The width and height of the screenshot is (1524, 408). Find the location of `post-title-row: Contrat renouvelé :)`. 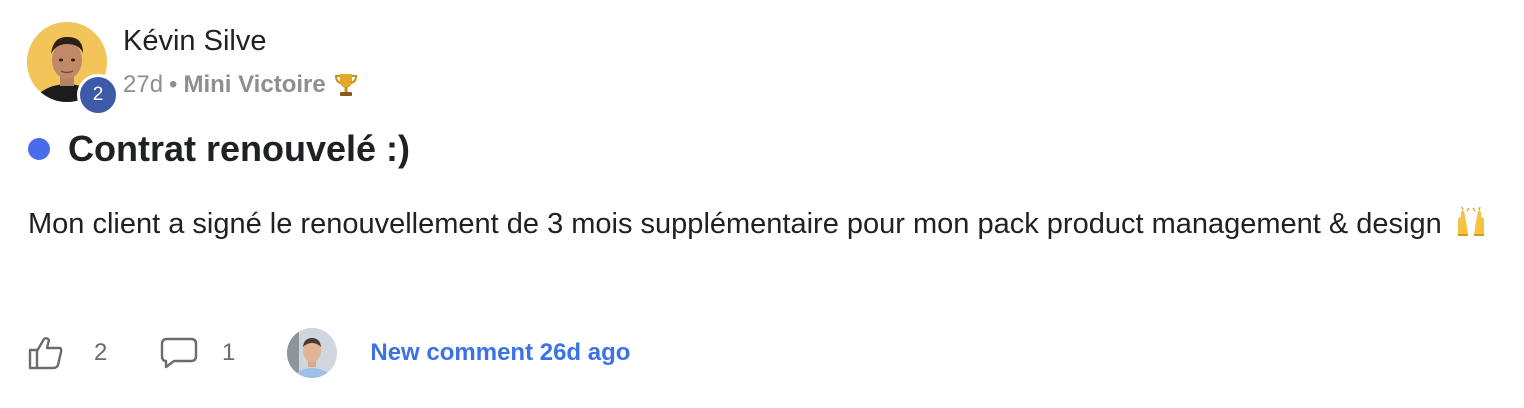

post-title-row: Contrat renouvelé :) is located at coordinates (219, 149).